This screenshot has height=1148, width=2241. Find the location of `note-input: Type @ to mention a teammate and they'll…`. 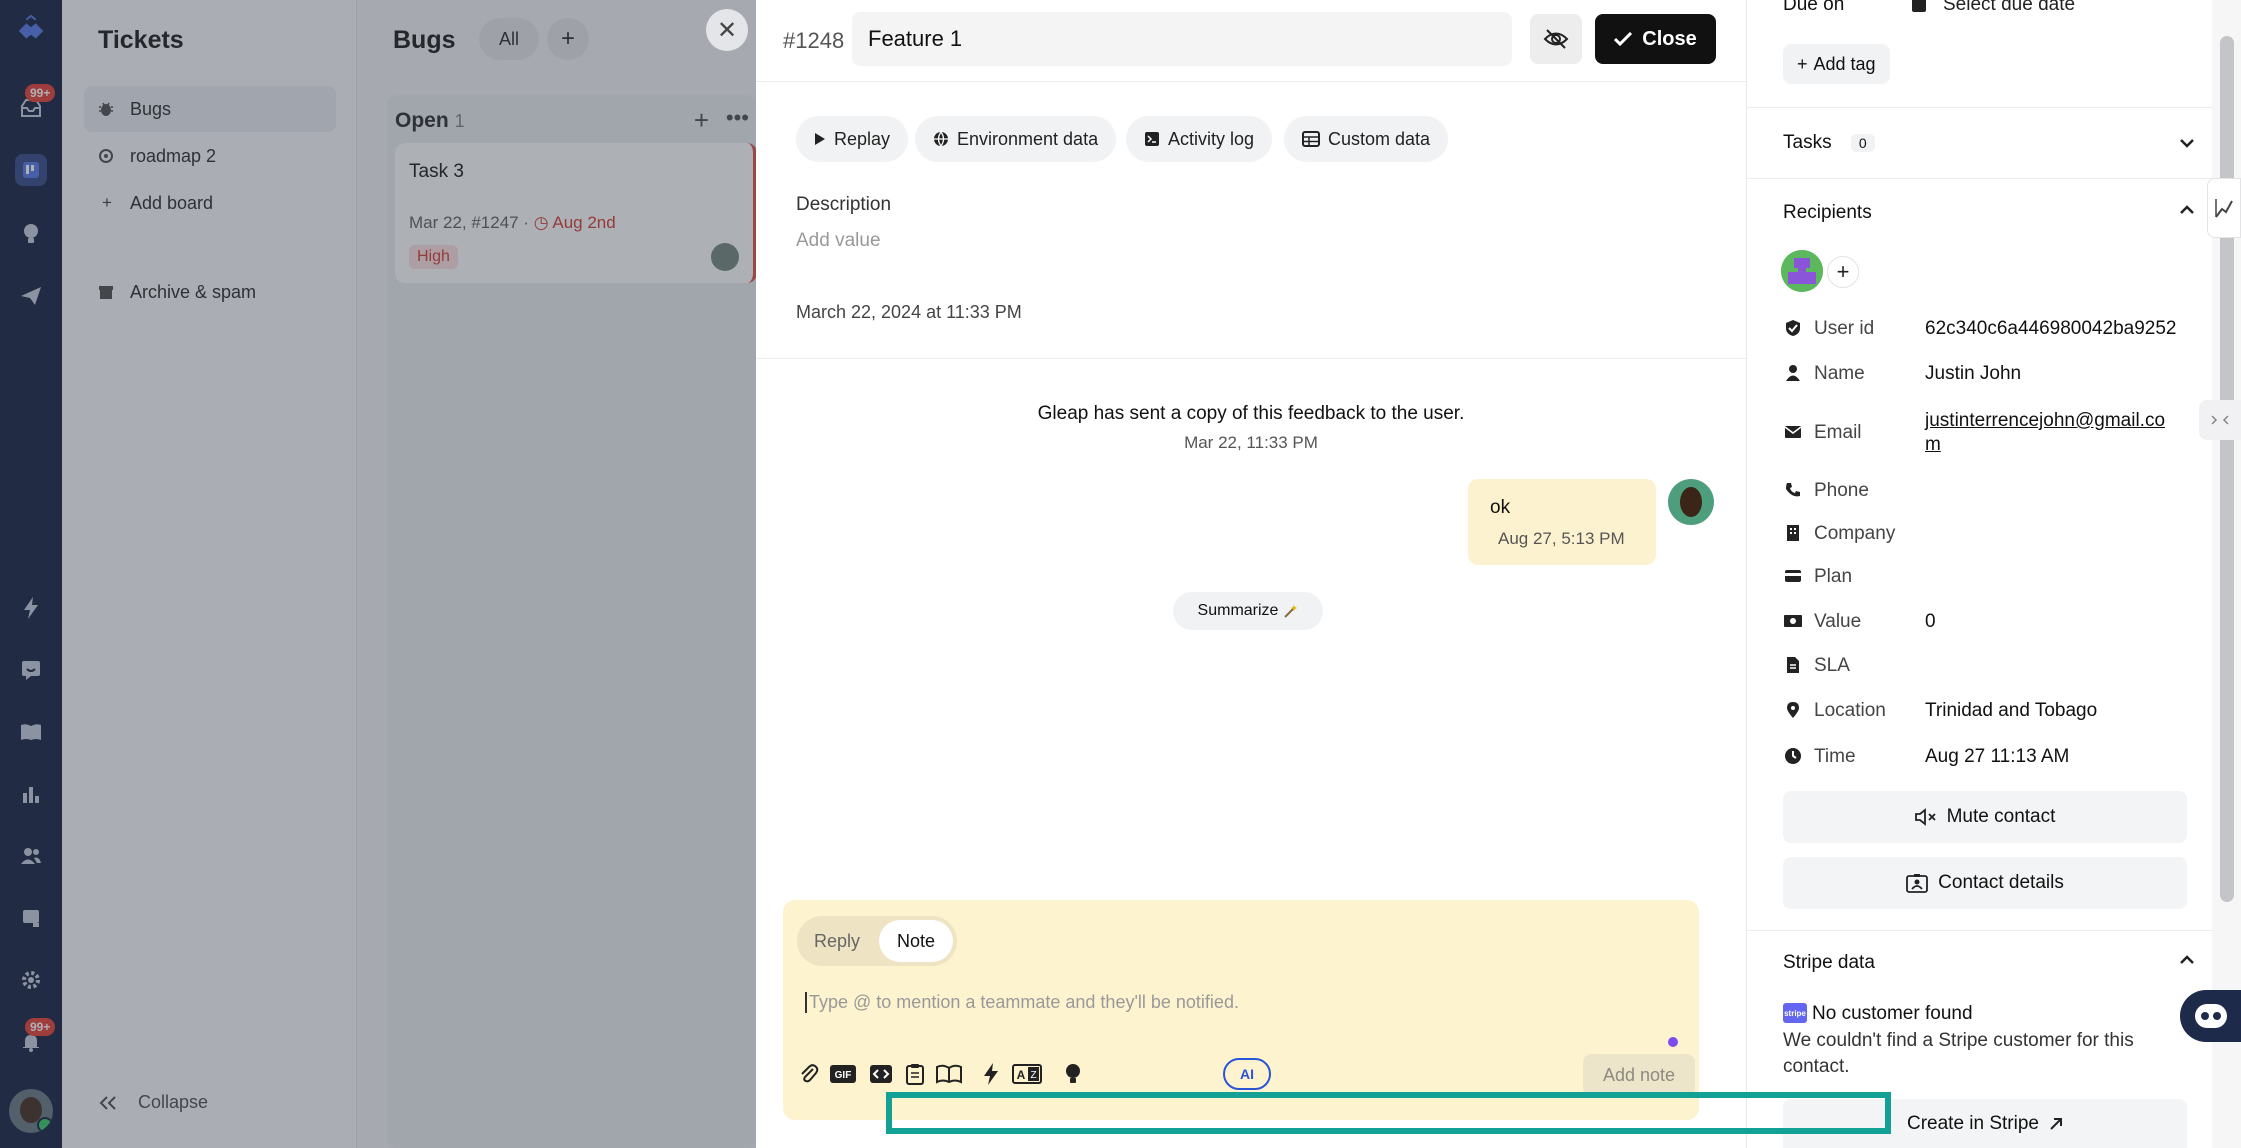

note-input: Type @ to mention a teammate and they'll… is located at coordinates (1022, 1002).